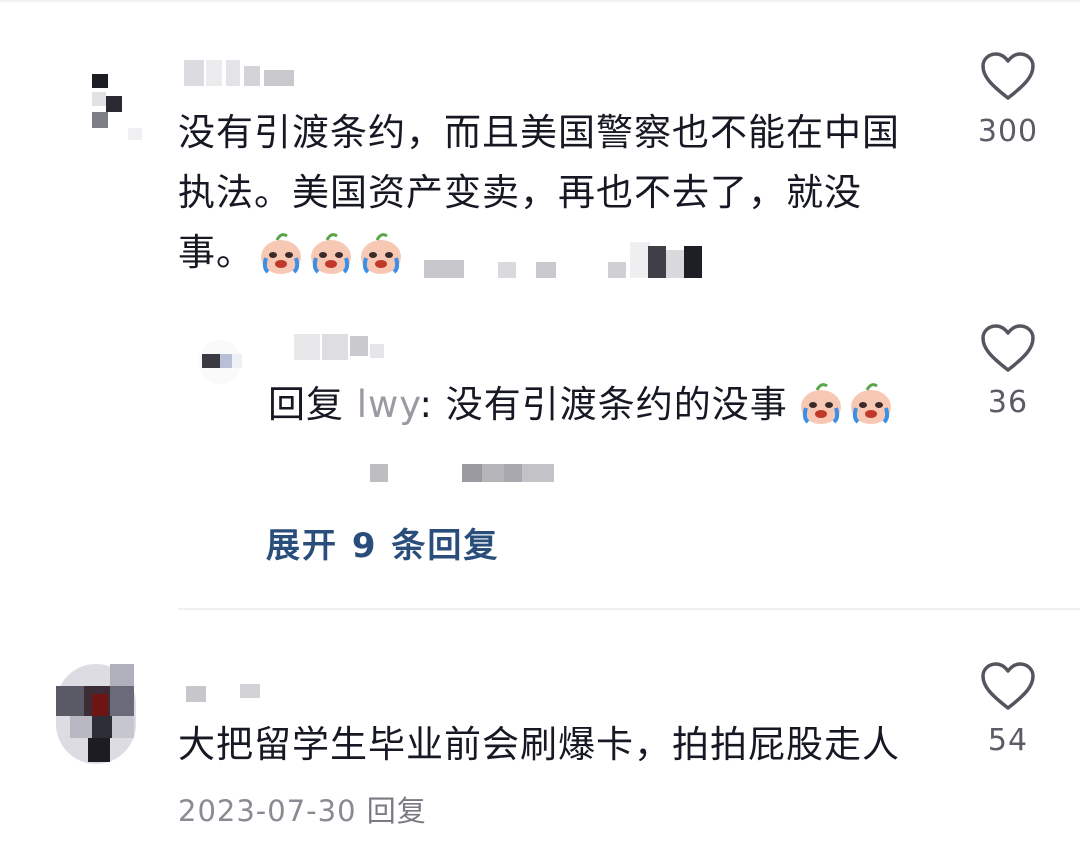  What do you see at coordinates (220, 362) in the screenshot?
I see `reply-avatar` at bounding box center [220, 362].